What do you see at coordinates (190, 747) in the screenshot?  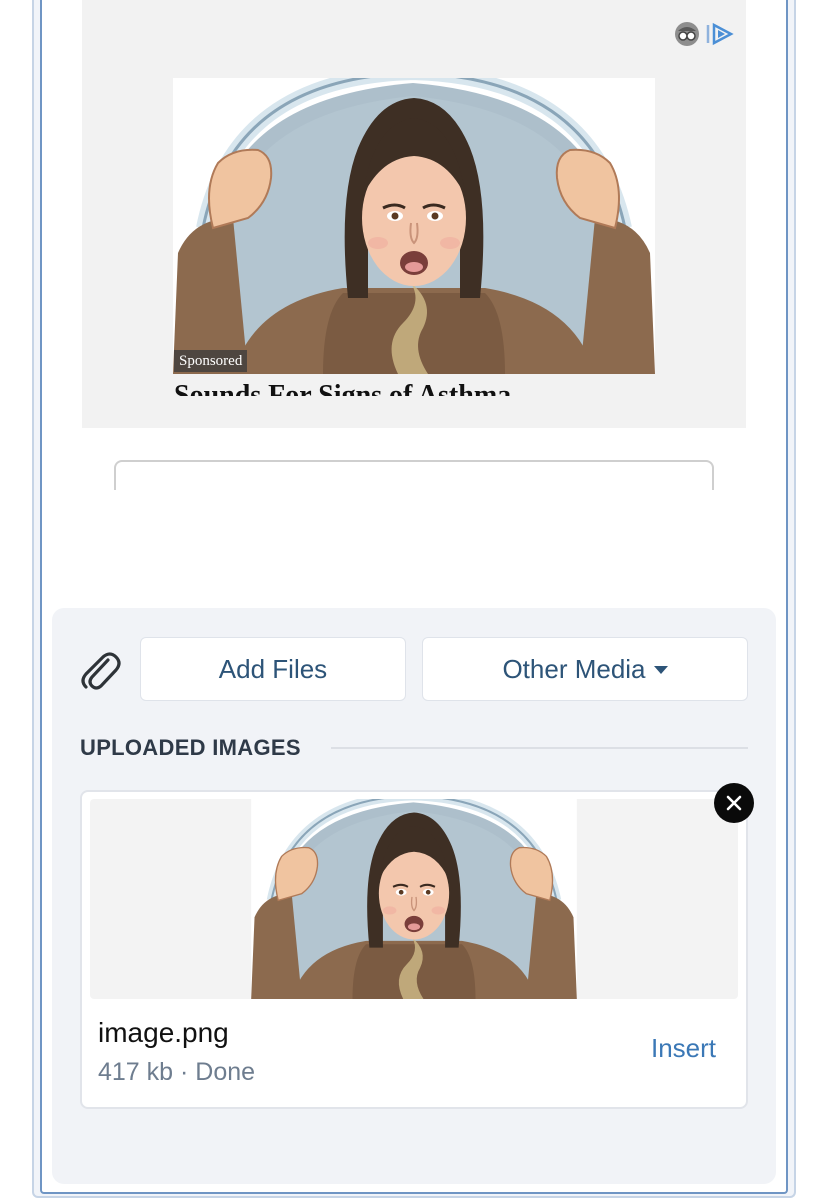 I see `uploaded-images-heading: UPLOADED IMAGES` at bounding box center [190, 747].